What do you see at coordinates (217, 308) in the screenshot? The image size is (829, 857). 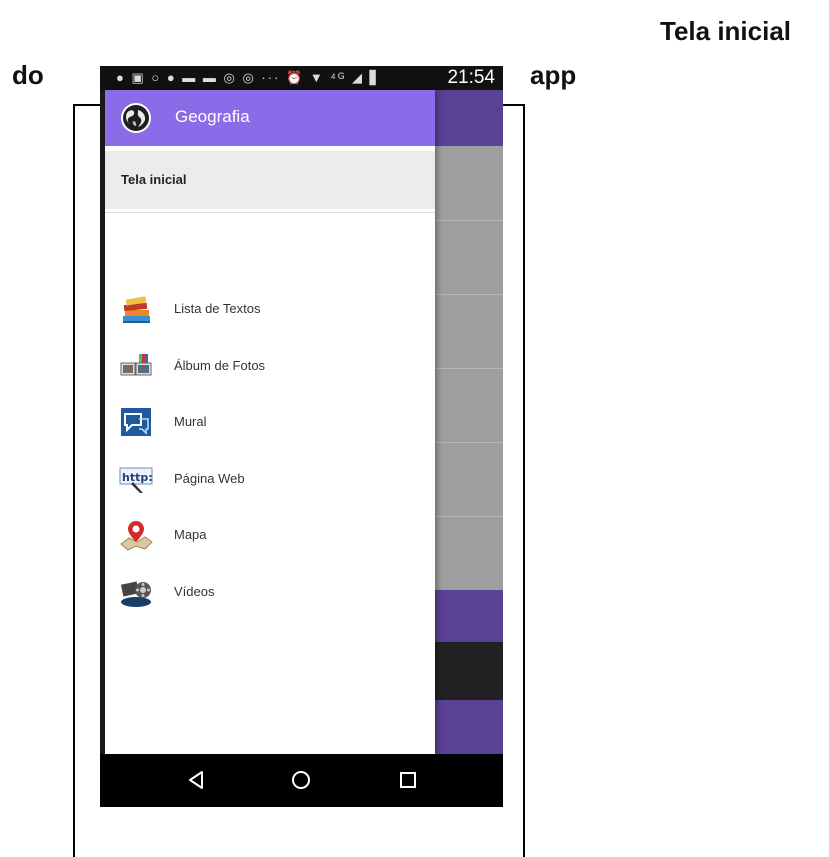 I see `menu-item-label: Lista de Textos` at bounding box center [217, 308].